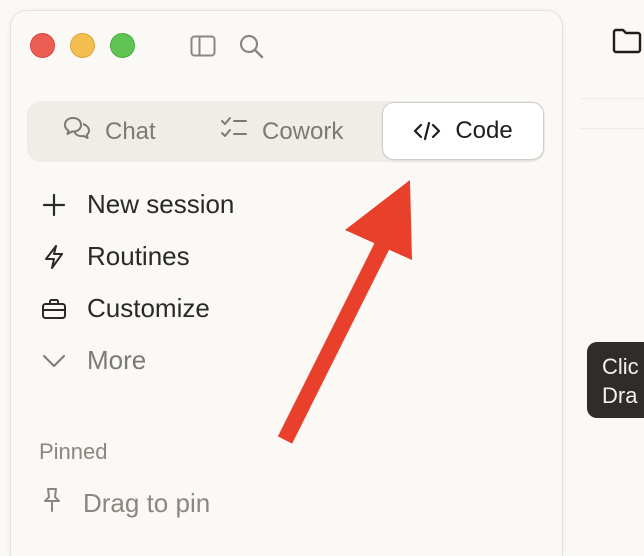 This screenshot has height=556, width=644. I want to click on tab-code: Code, so click(463, 131).